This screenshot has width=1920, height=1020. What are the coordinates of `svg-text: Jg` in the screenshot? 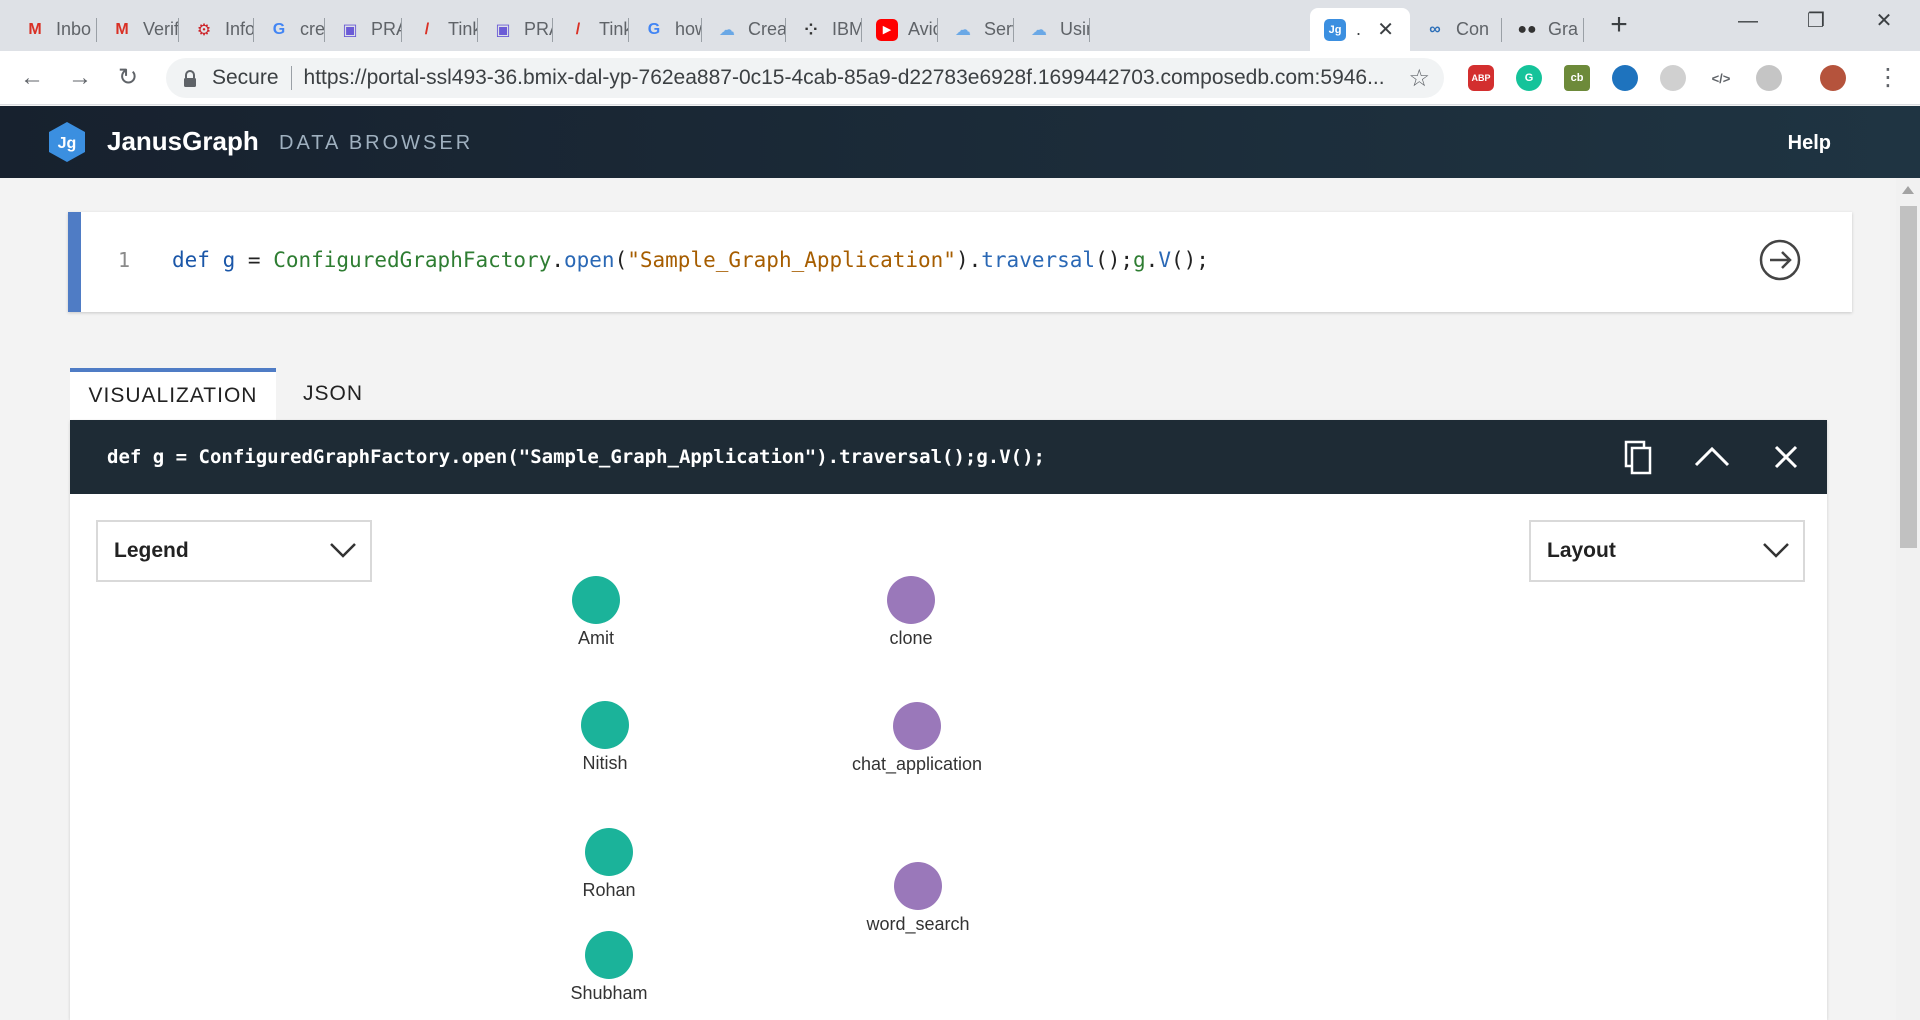 It's located at (67, 143).